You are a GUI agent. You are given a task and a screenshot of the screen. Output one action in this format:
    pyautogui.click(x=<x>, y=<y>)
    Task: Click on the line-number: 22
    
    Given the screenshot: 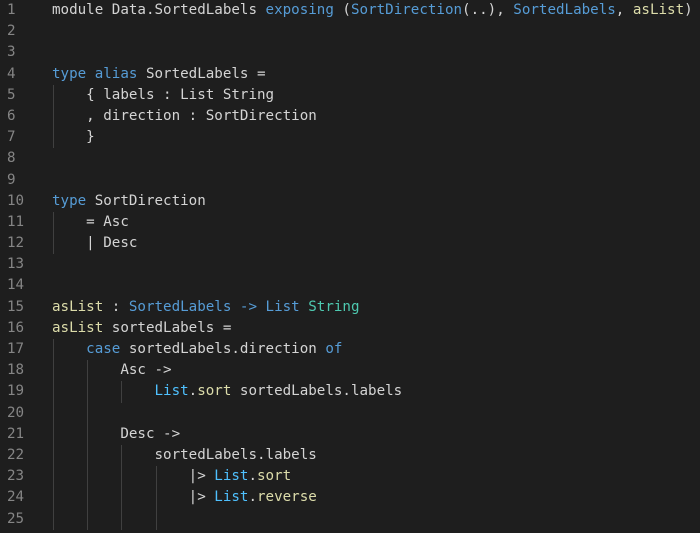 What is the action you would take?
    pyautogui.click(x=16, y=454)
    